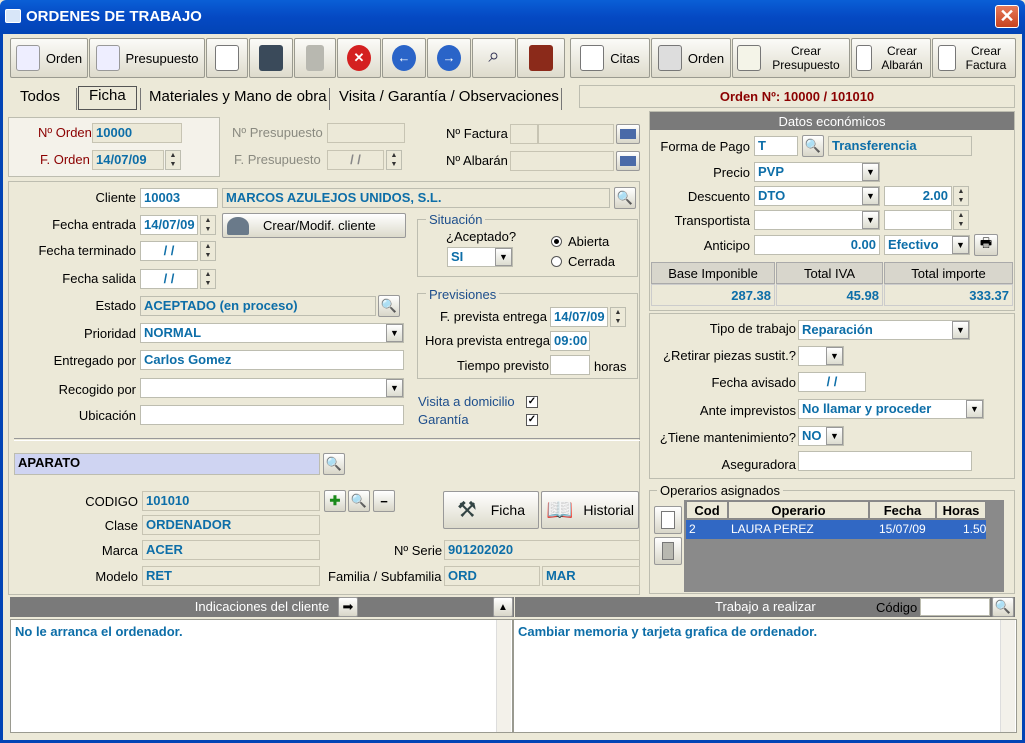 The height and width of the screenshot is (743, 1025). What do you see at coordinates (355, 160) in the screenshot?
I see `f-presupuesto-field: / /` at bounding box center [355, 160].